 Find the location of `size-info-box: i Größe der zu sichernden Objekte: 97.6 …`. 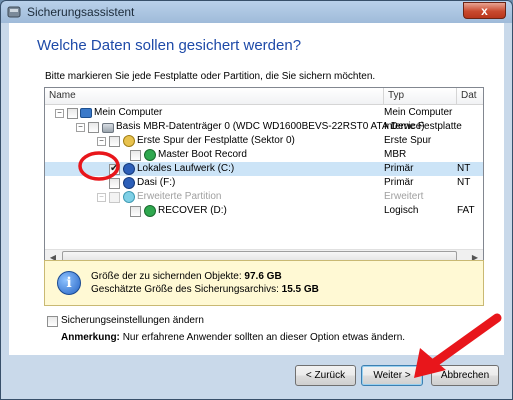

size-info-box: i Größe der zu sichernden Objekte: 97.6 … is located at coordinates (264, 283).